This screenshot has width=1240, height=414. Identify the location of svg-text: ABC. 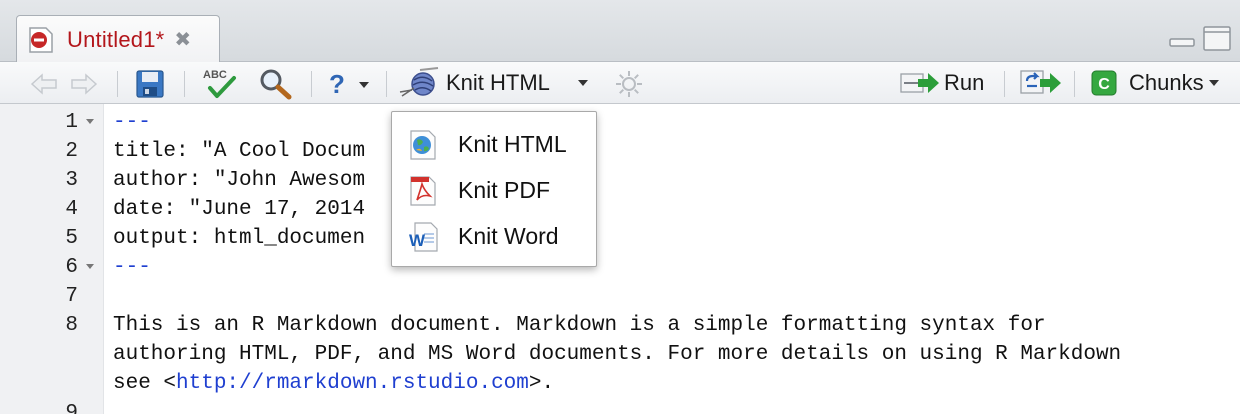
(215, 75).